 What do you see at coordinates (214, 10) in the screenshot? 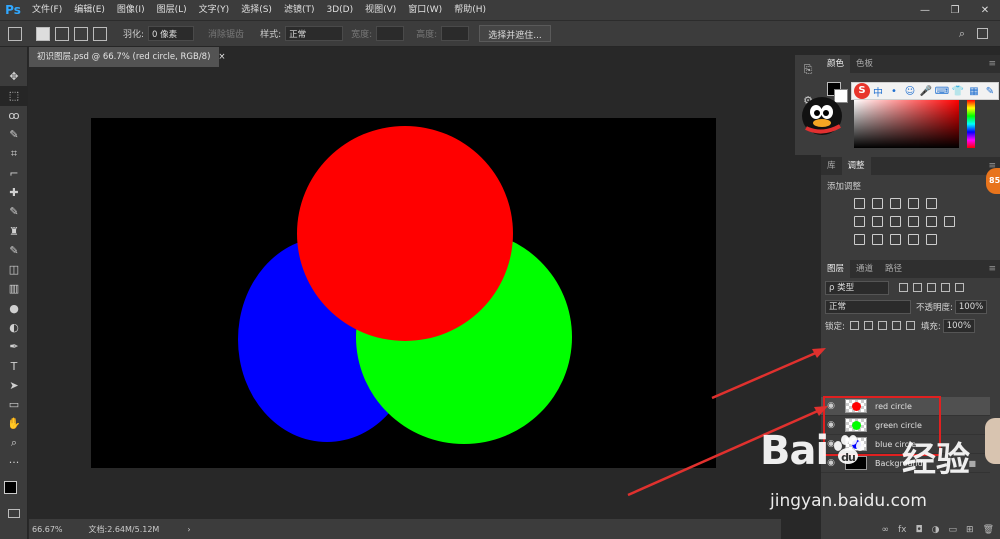
I see `menu-type: 文字(Y)` at bounding box center [214, 10].